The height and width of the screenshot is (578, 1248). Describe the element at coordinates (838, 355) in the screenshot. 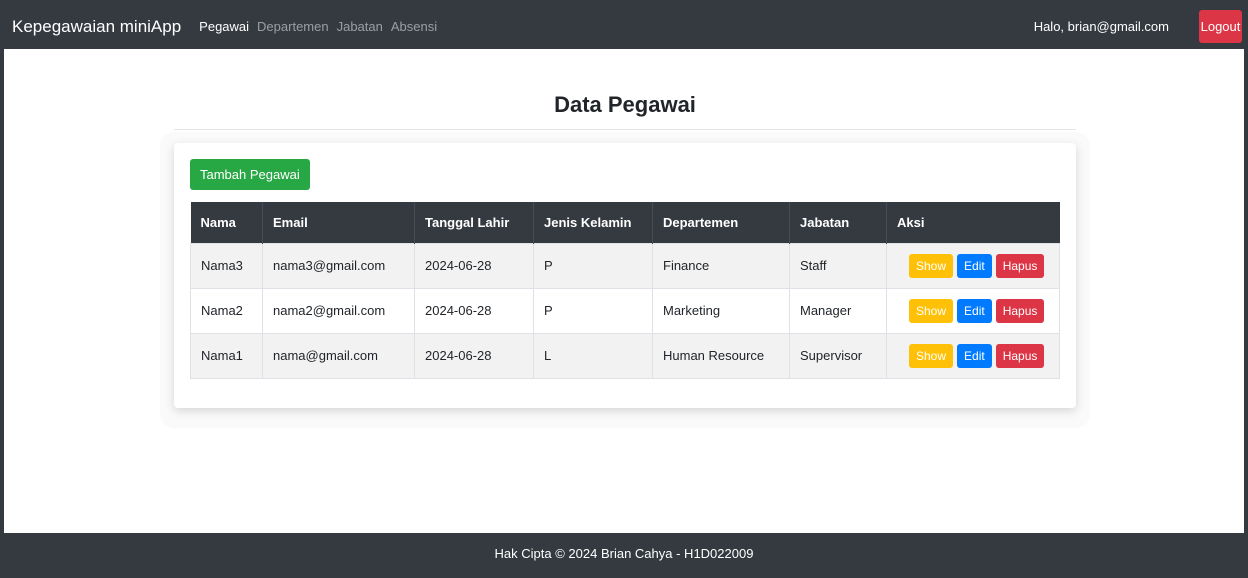

I see `cell-jabatan: Supervisor` at that location.